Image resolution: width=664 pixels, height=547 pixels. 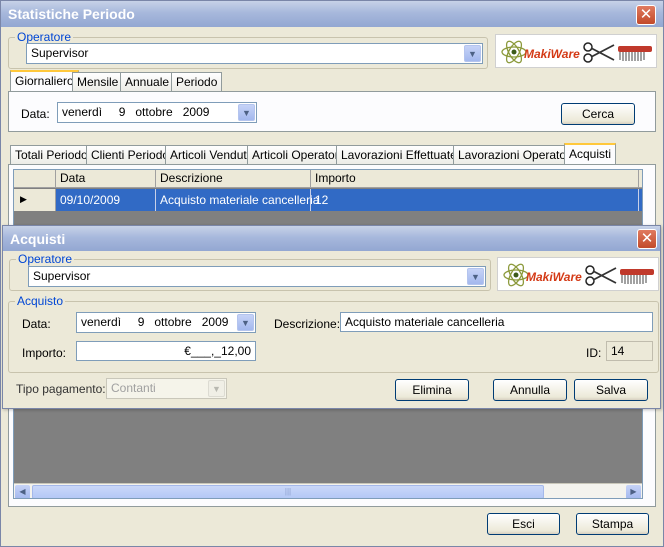 I want to click on tab-lavorazioni-operatori: Lavorazioni Operatori, so click(x=515, y=155).